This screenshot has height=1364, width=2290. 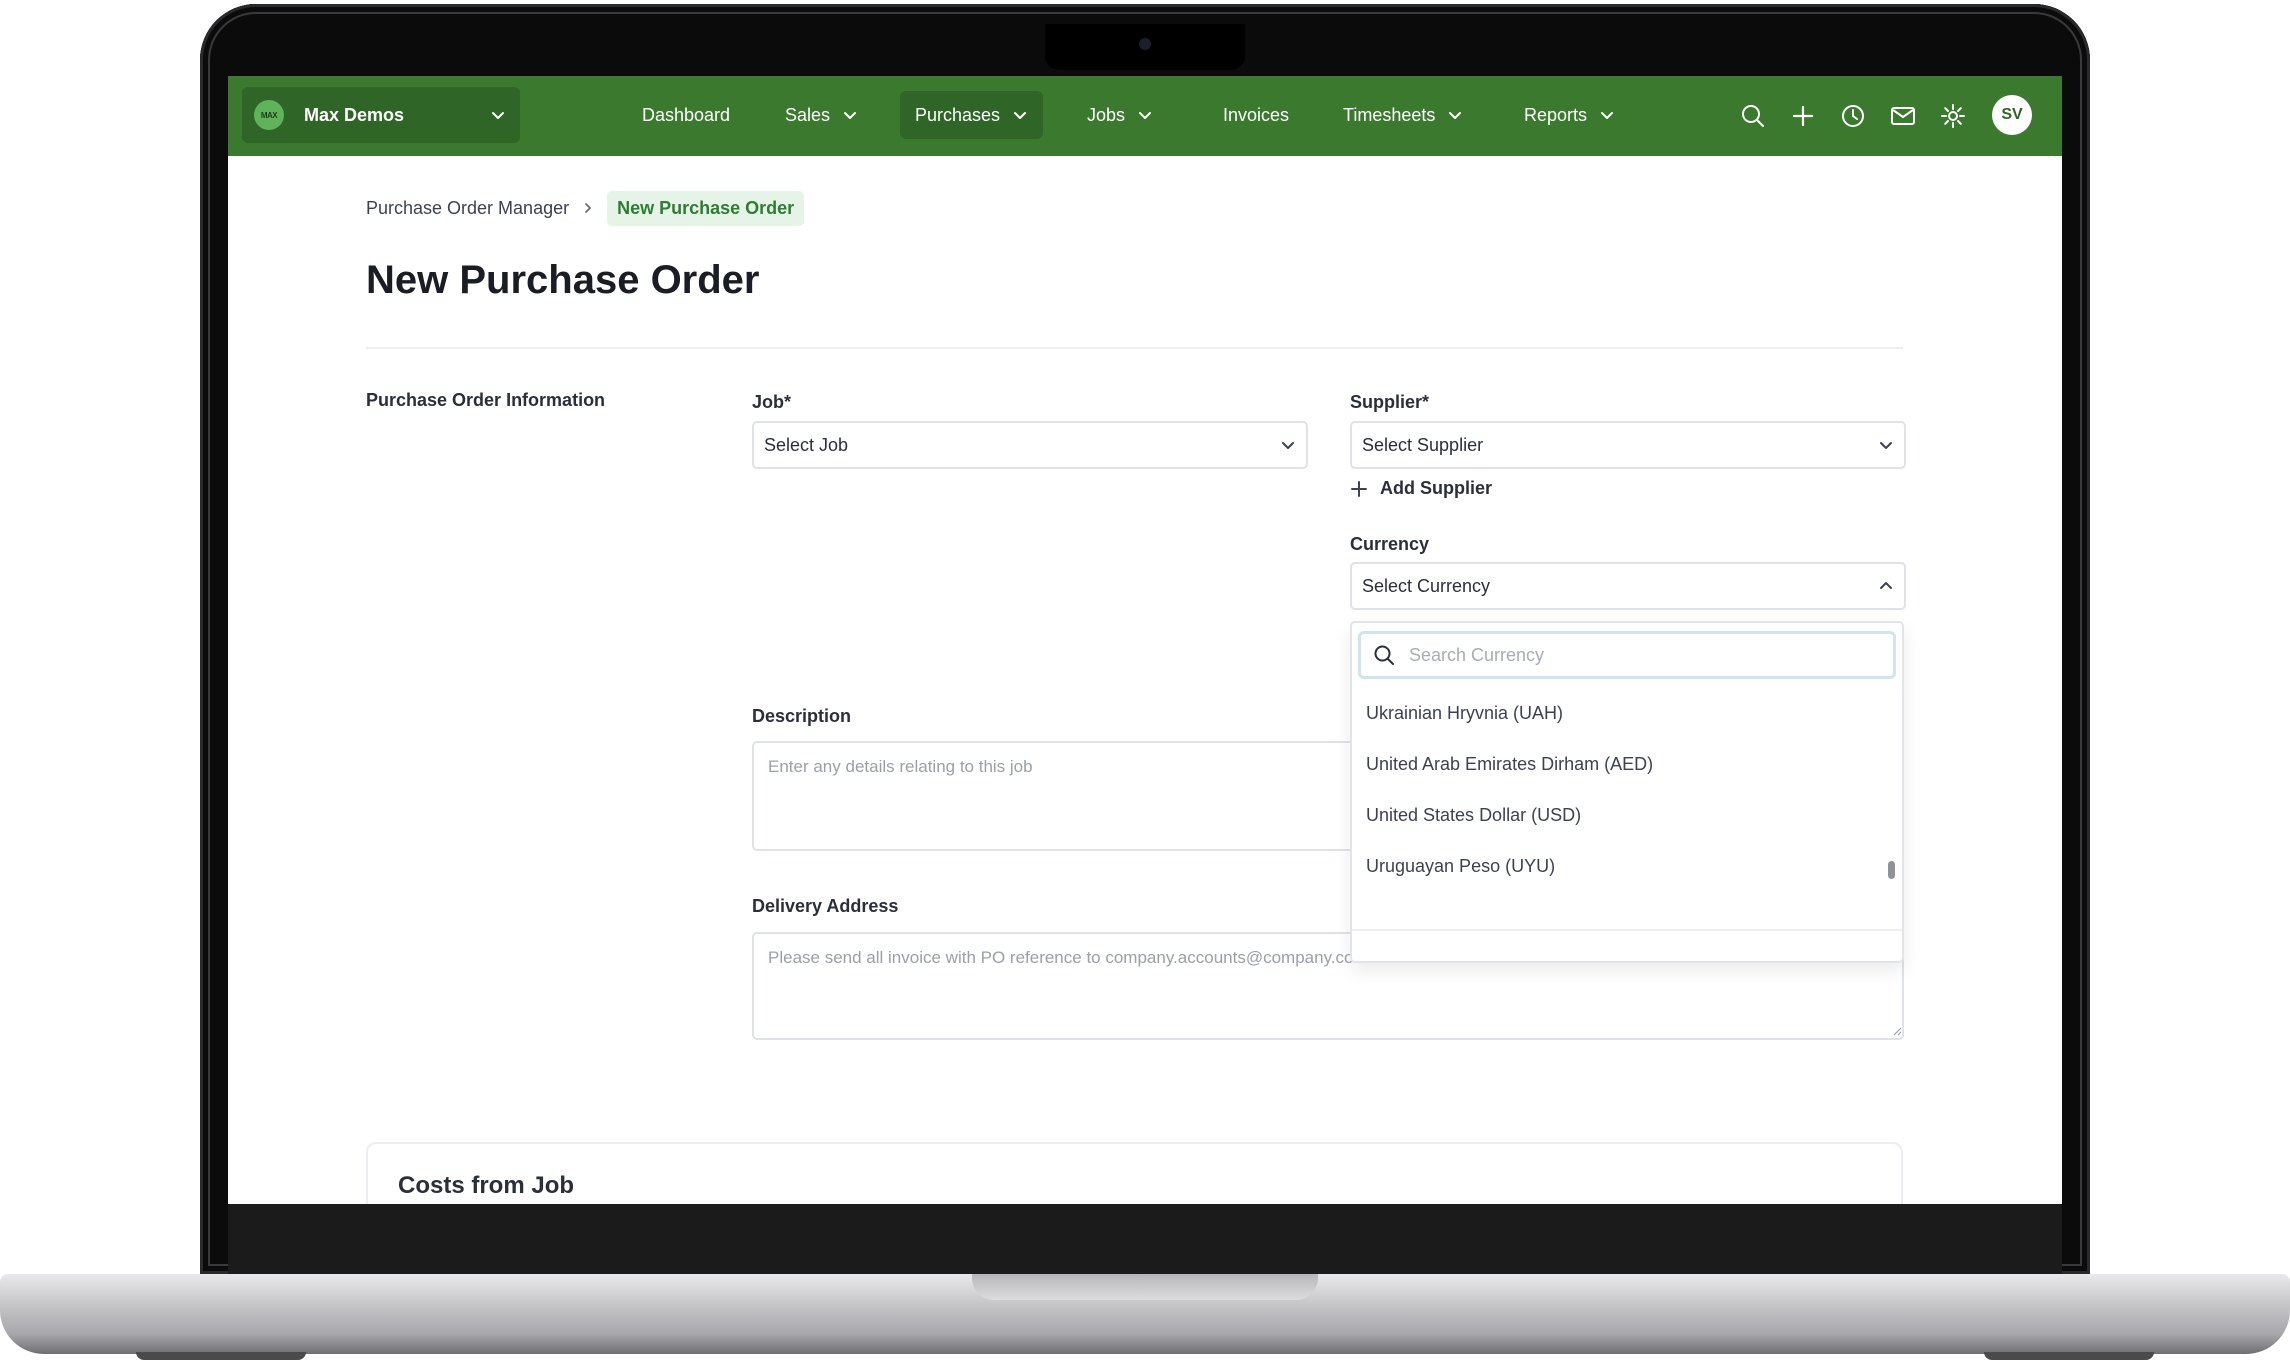 I want to click on laptop-foot-right, so click(x=2069, y=1356).